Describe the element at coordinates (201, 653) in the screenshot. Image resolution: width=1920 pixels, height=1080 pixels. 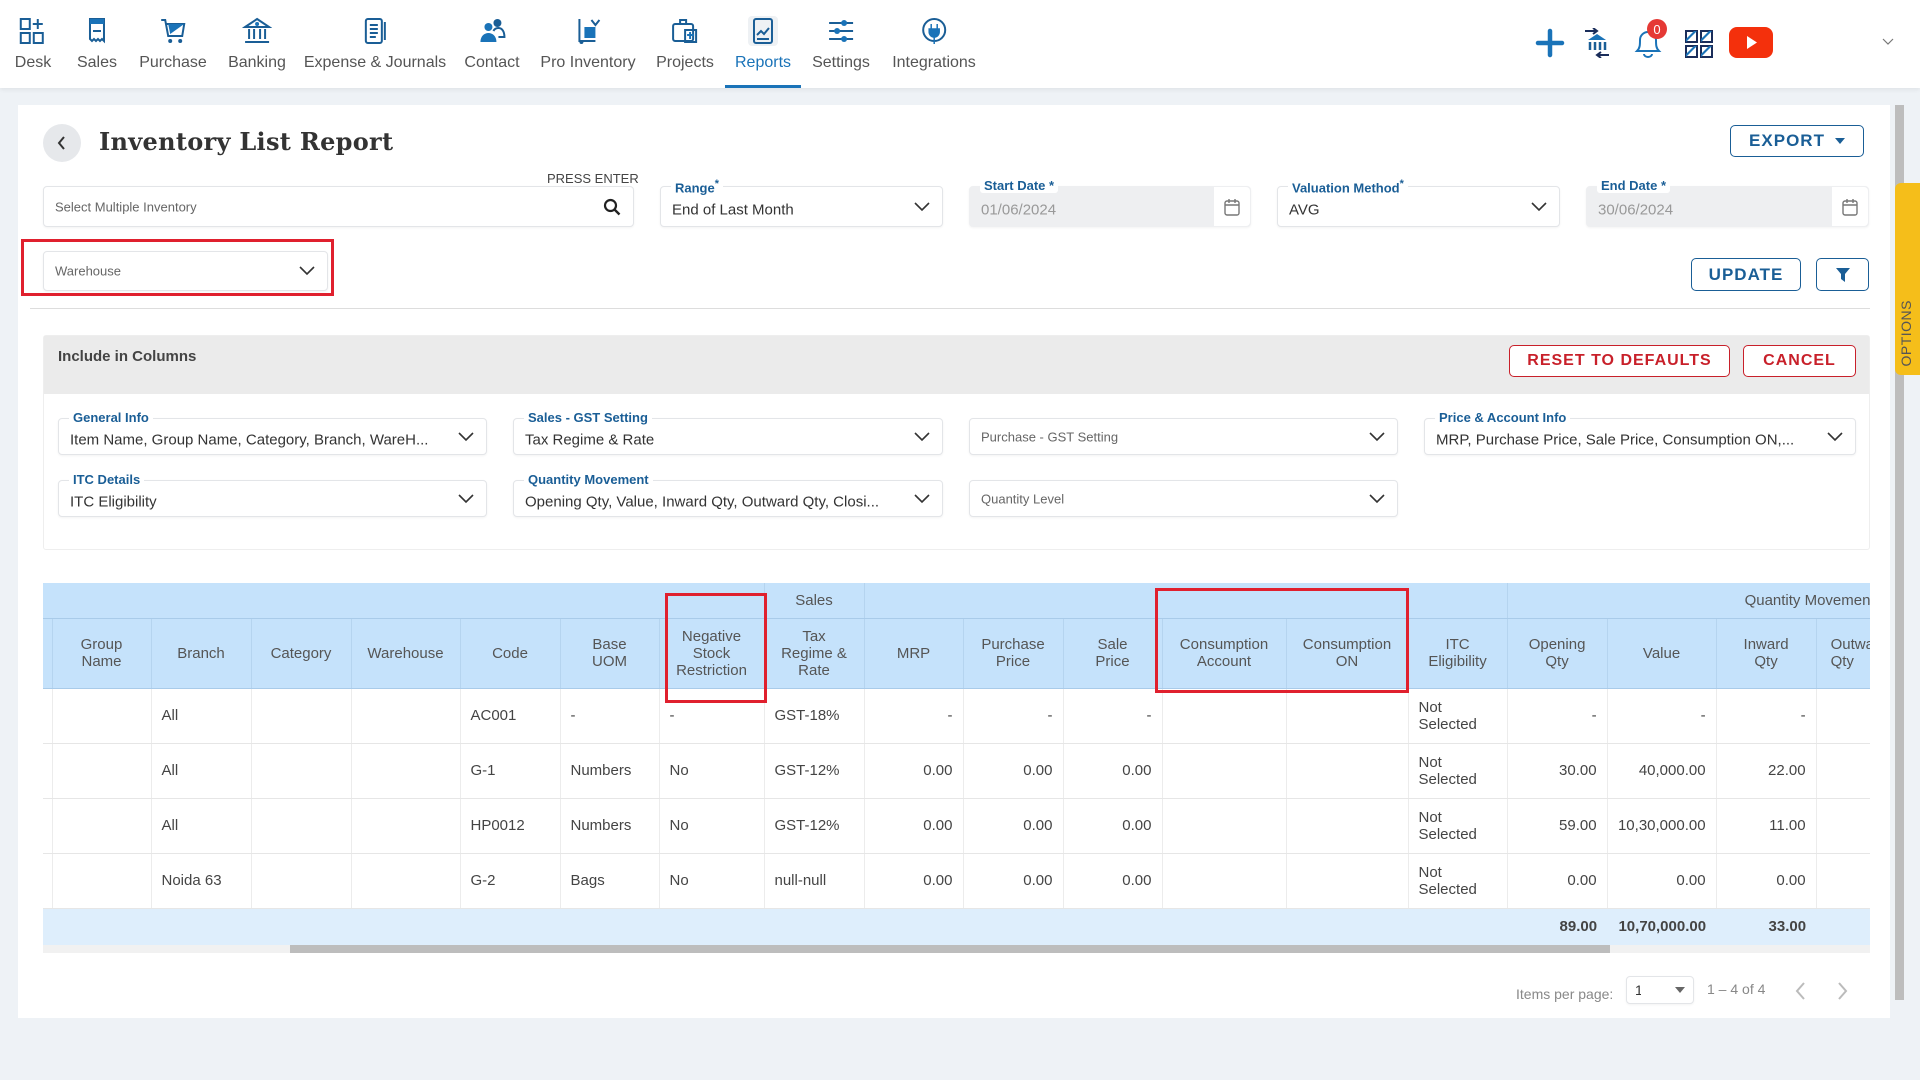
I see `column-header: Branch` at that location.